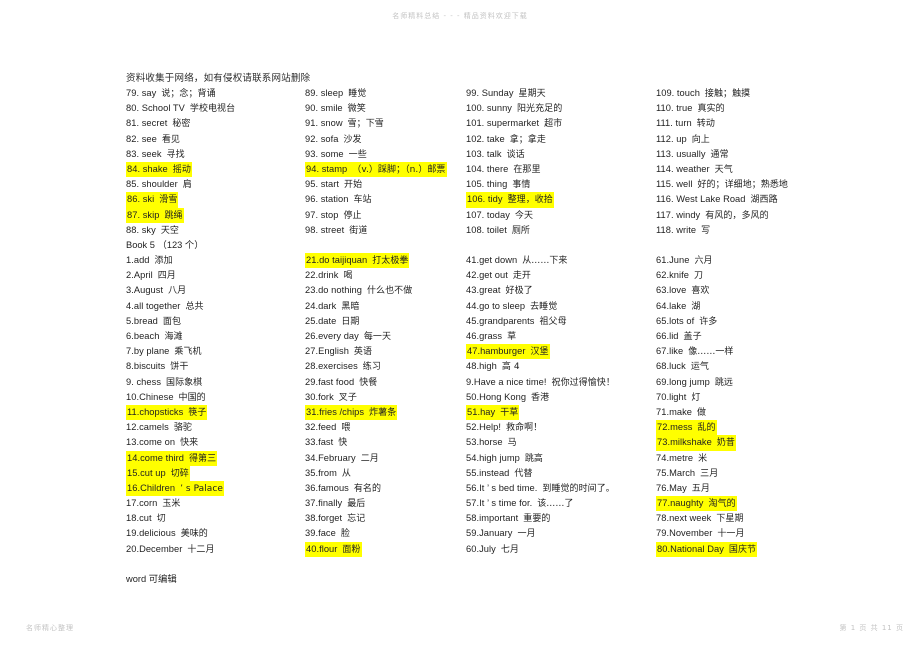 Image resolution: width=920 pixels, height=651 pixels. I want to click on entry-chinese: 湖, so click(696, 306).